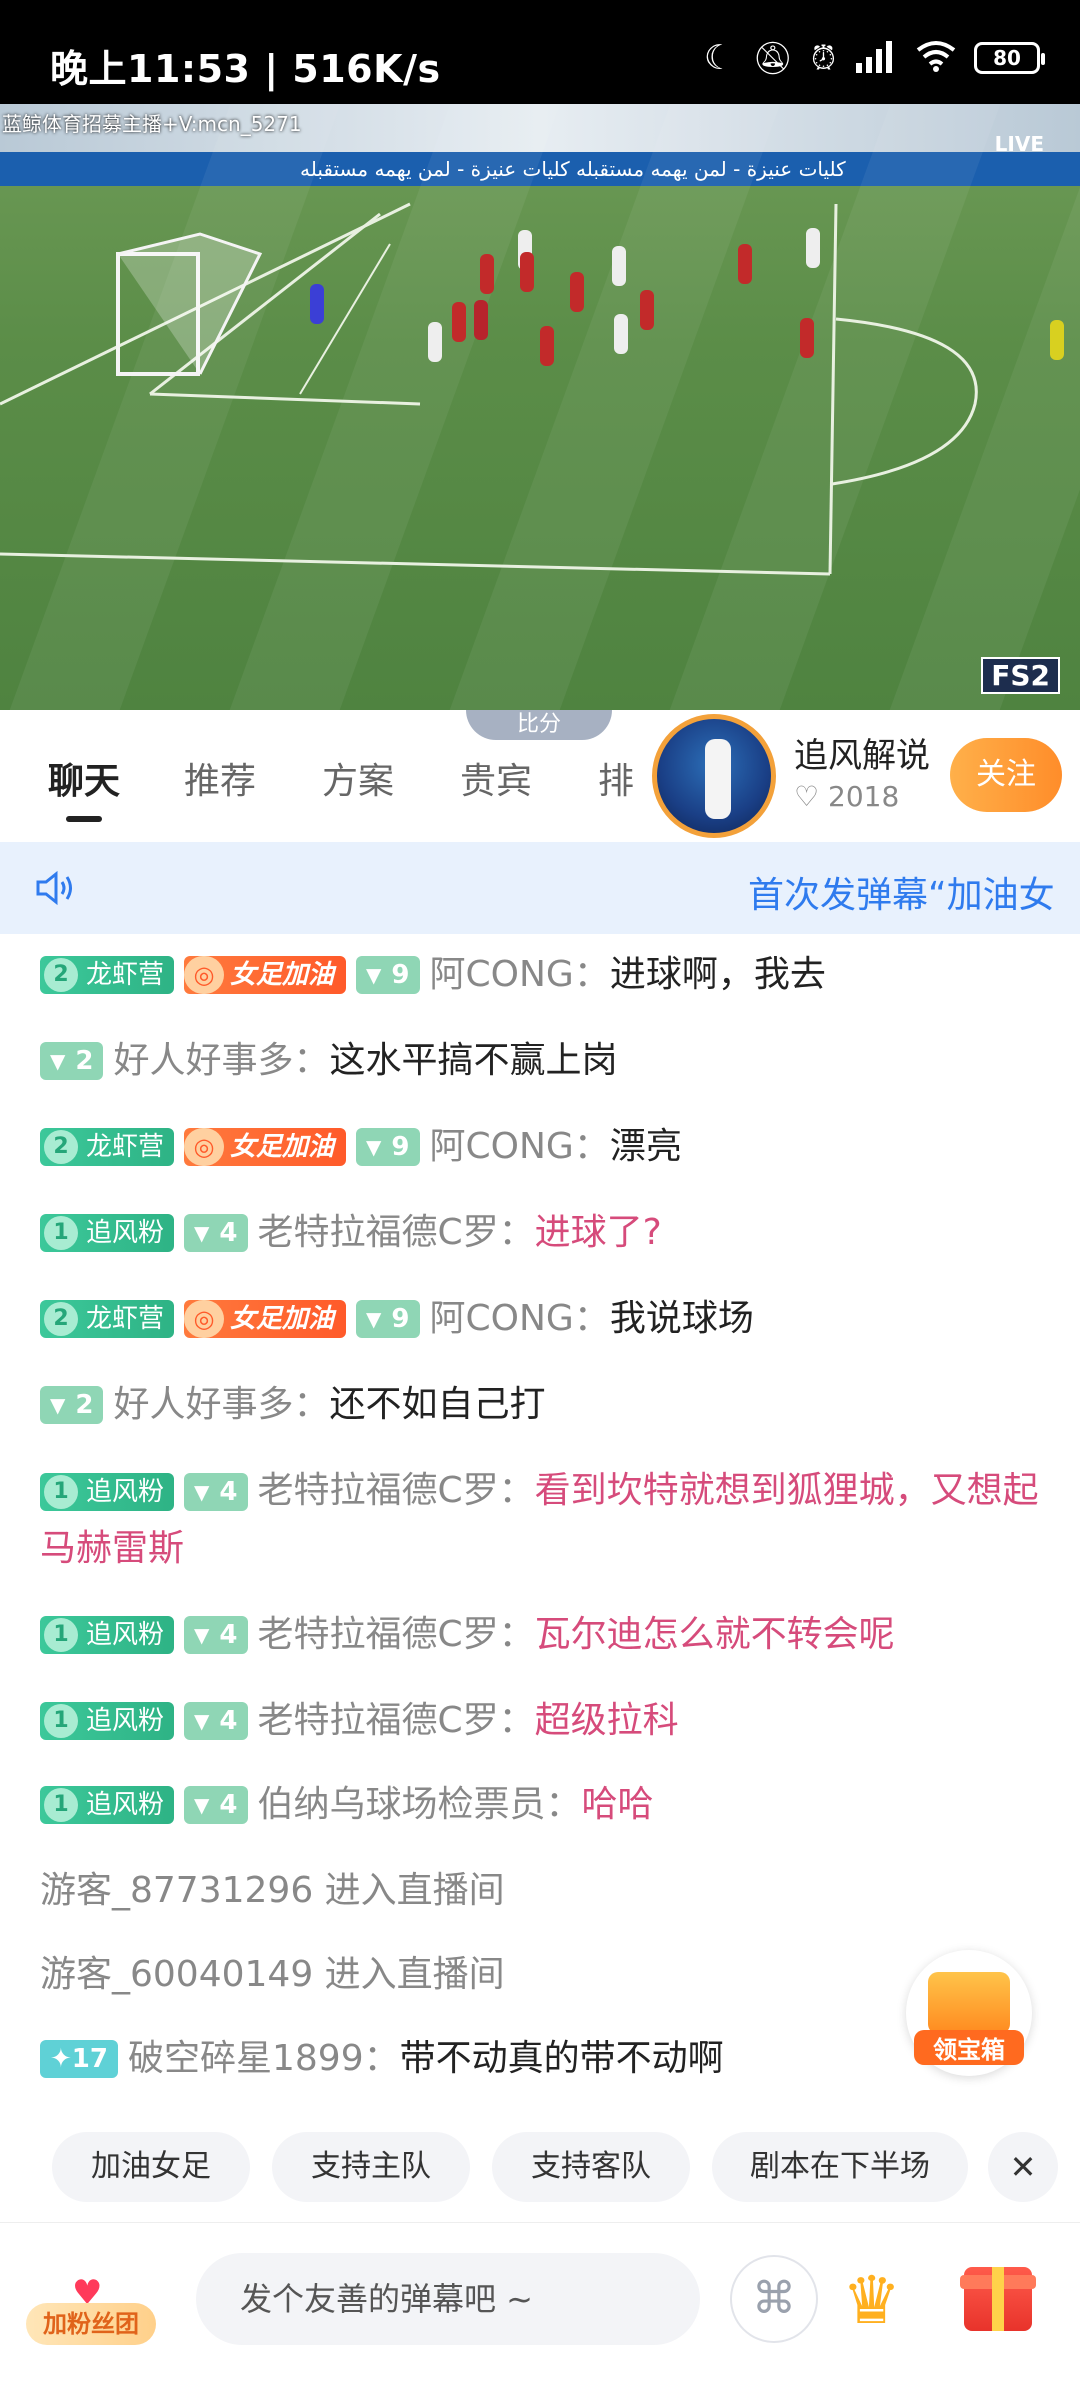  I want to click on chat-text: 我说球场, so click(681, 1318).